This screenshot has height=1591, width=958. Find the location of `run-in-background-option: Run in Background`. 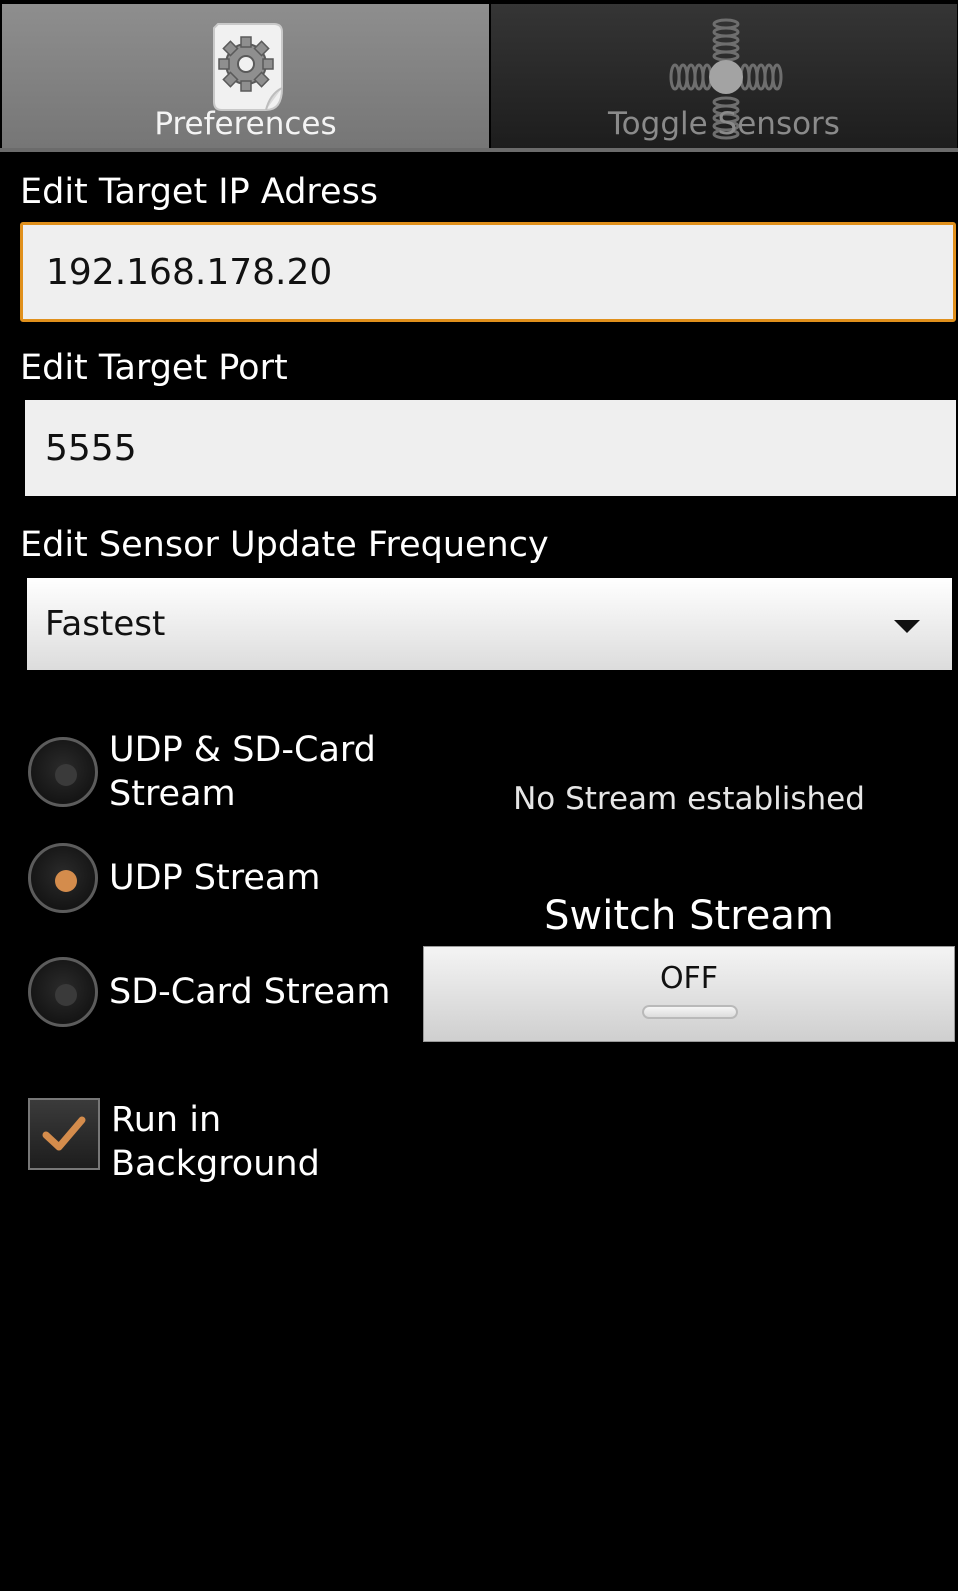

run-in-background-option: Run in Background is located at coordinates (189, 1142).